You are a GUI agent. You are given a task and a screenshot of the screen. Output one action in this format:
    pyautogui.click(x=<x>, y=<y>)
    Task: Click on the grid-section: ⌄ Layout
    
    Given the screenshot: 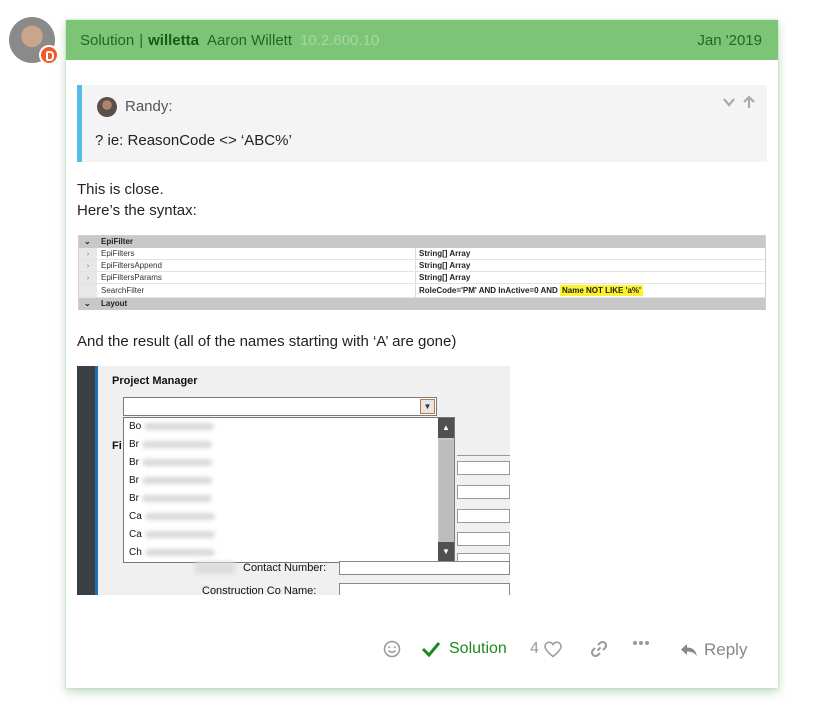 What is the action you would take?
    pyautogui.click(x=422, y=304)
    